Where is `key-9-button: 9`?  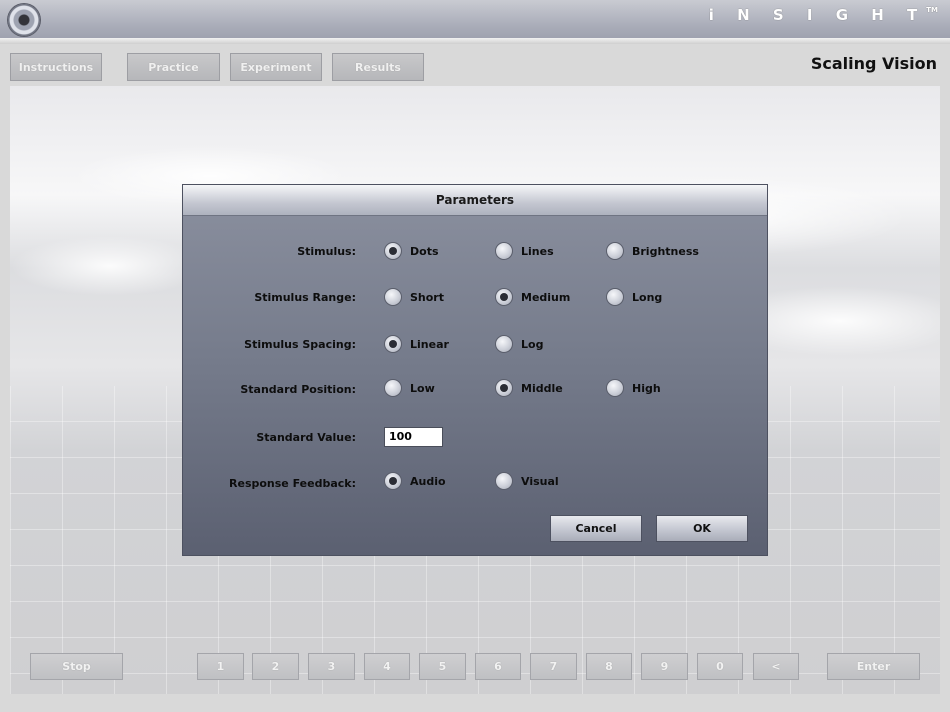 key-9-button: 9 is located at coordinates (664, 666).